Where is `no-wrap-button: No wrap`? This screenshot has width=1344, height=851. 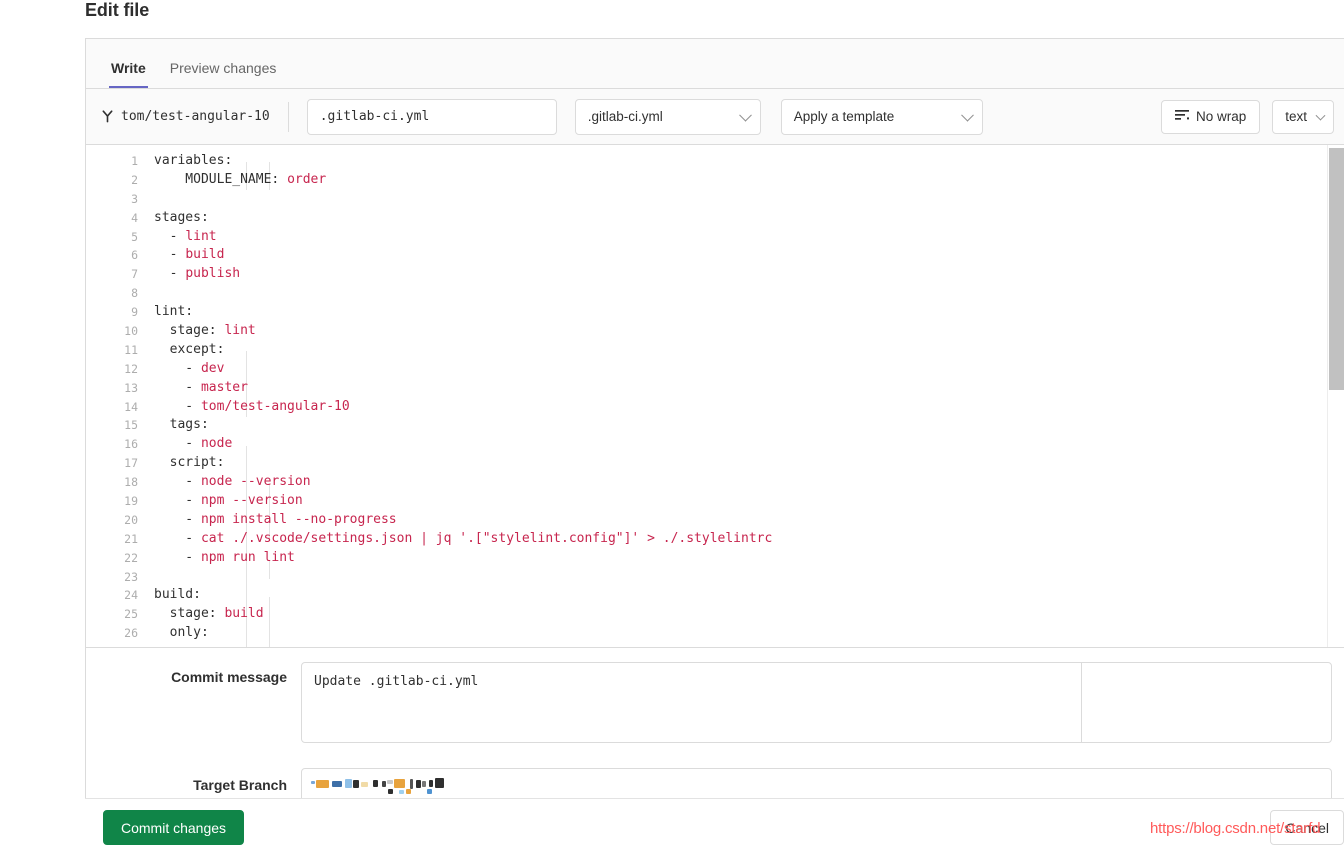
no-wrap-button: No wrap is located at coordinates (1210, 116).